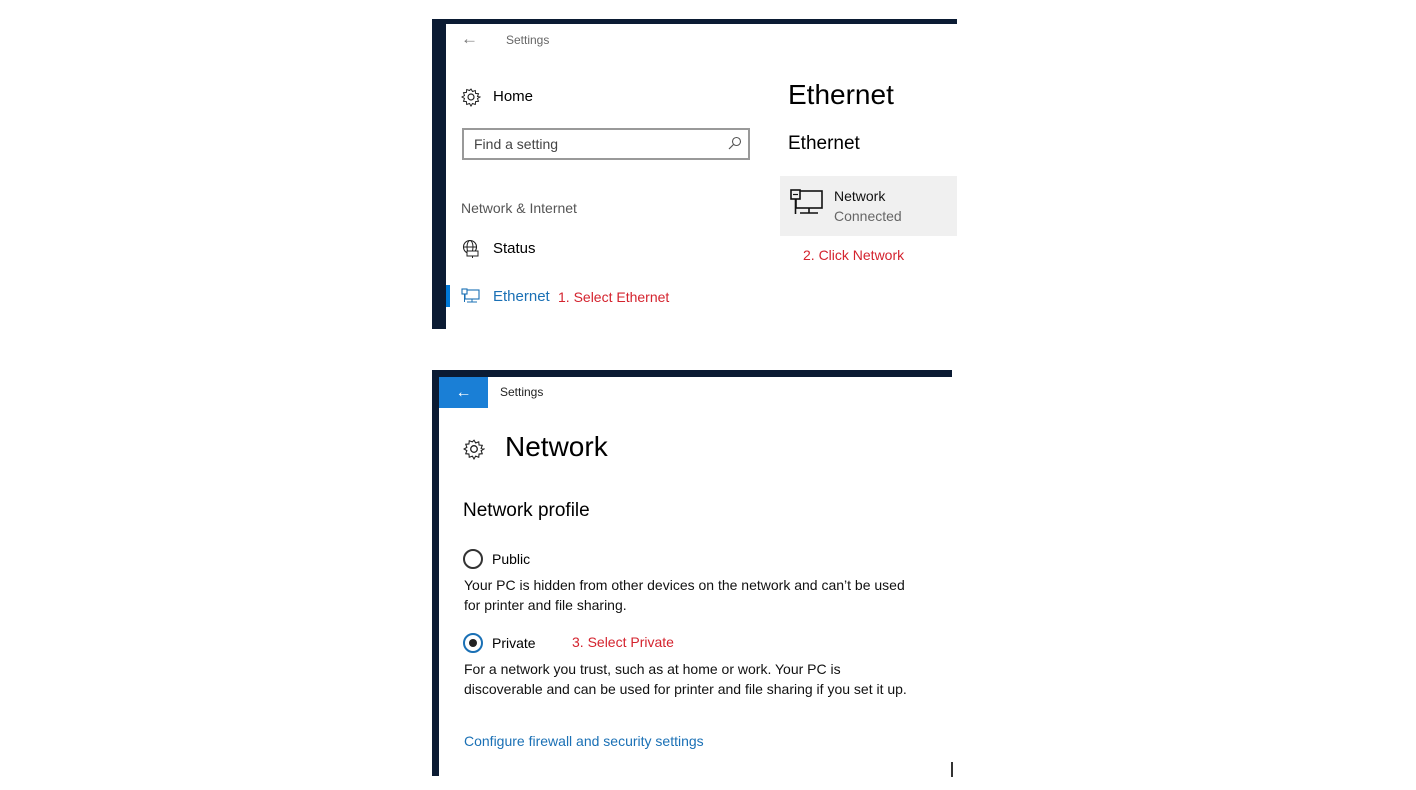 Image resolution: width=1416 pixels, height=790 pixels. I want to click on page-title: Ethernet, so click(841, 94).